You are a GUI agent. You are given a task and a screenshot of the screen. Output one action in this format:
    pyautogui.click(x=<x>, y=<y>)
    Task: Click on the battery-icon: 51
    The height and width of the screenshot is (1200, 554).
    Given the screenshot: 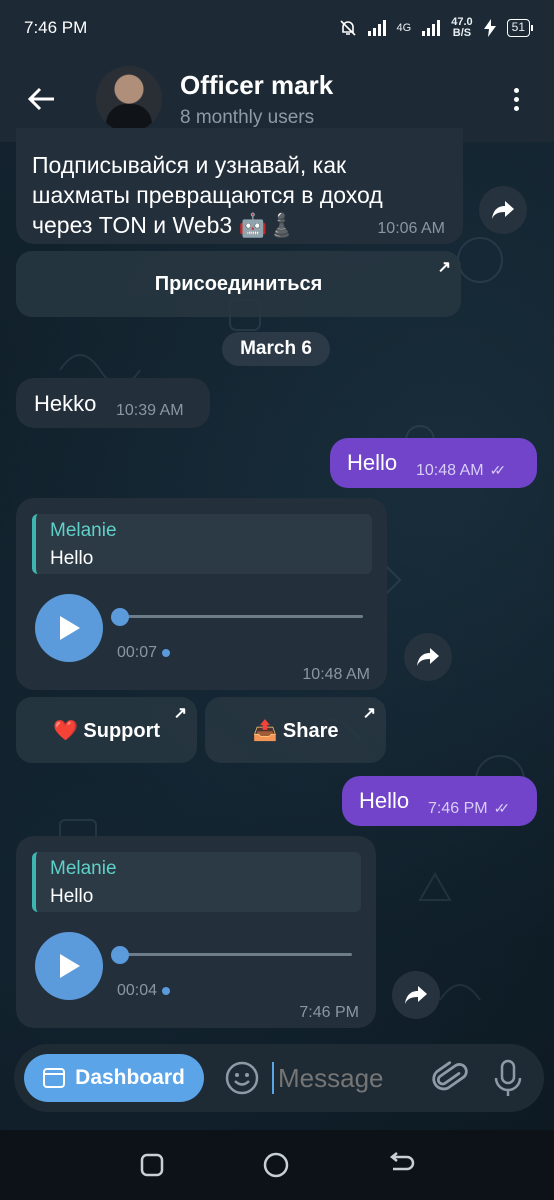 What is the action you would take?
    pyautogui.click(x=520, y=28)
    